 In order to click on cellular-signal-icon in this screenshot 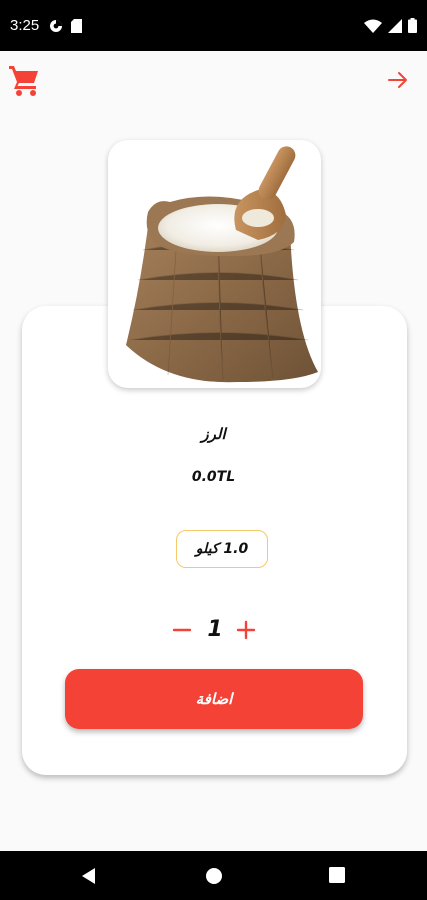, I will do `click(395, 25)`.